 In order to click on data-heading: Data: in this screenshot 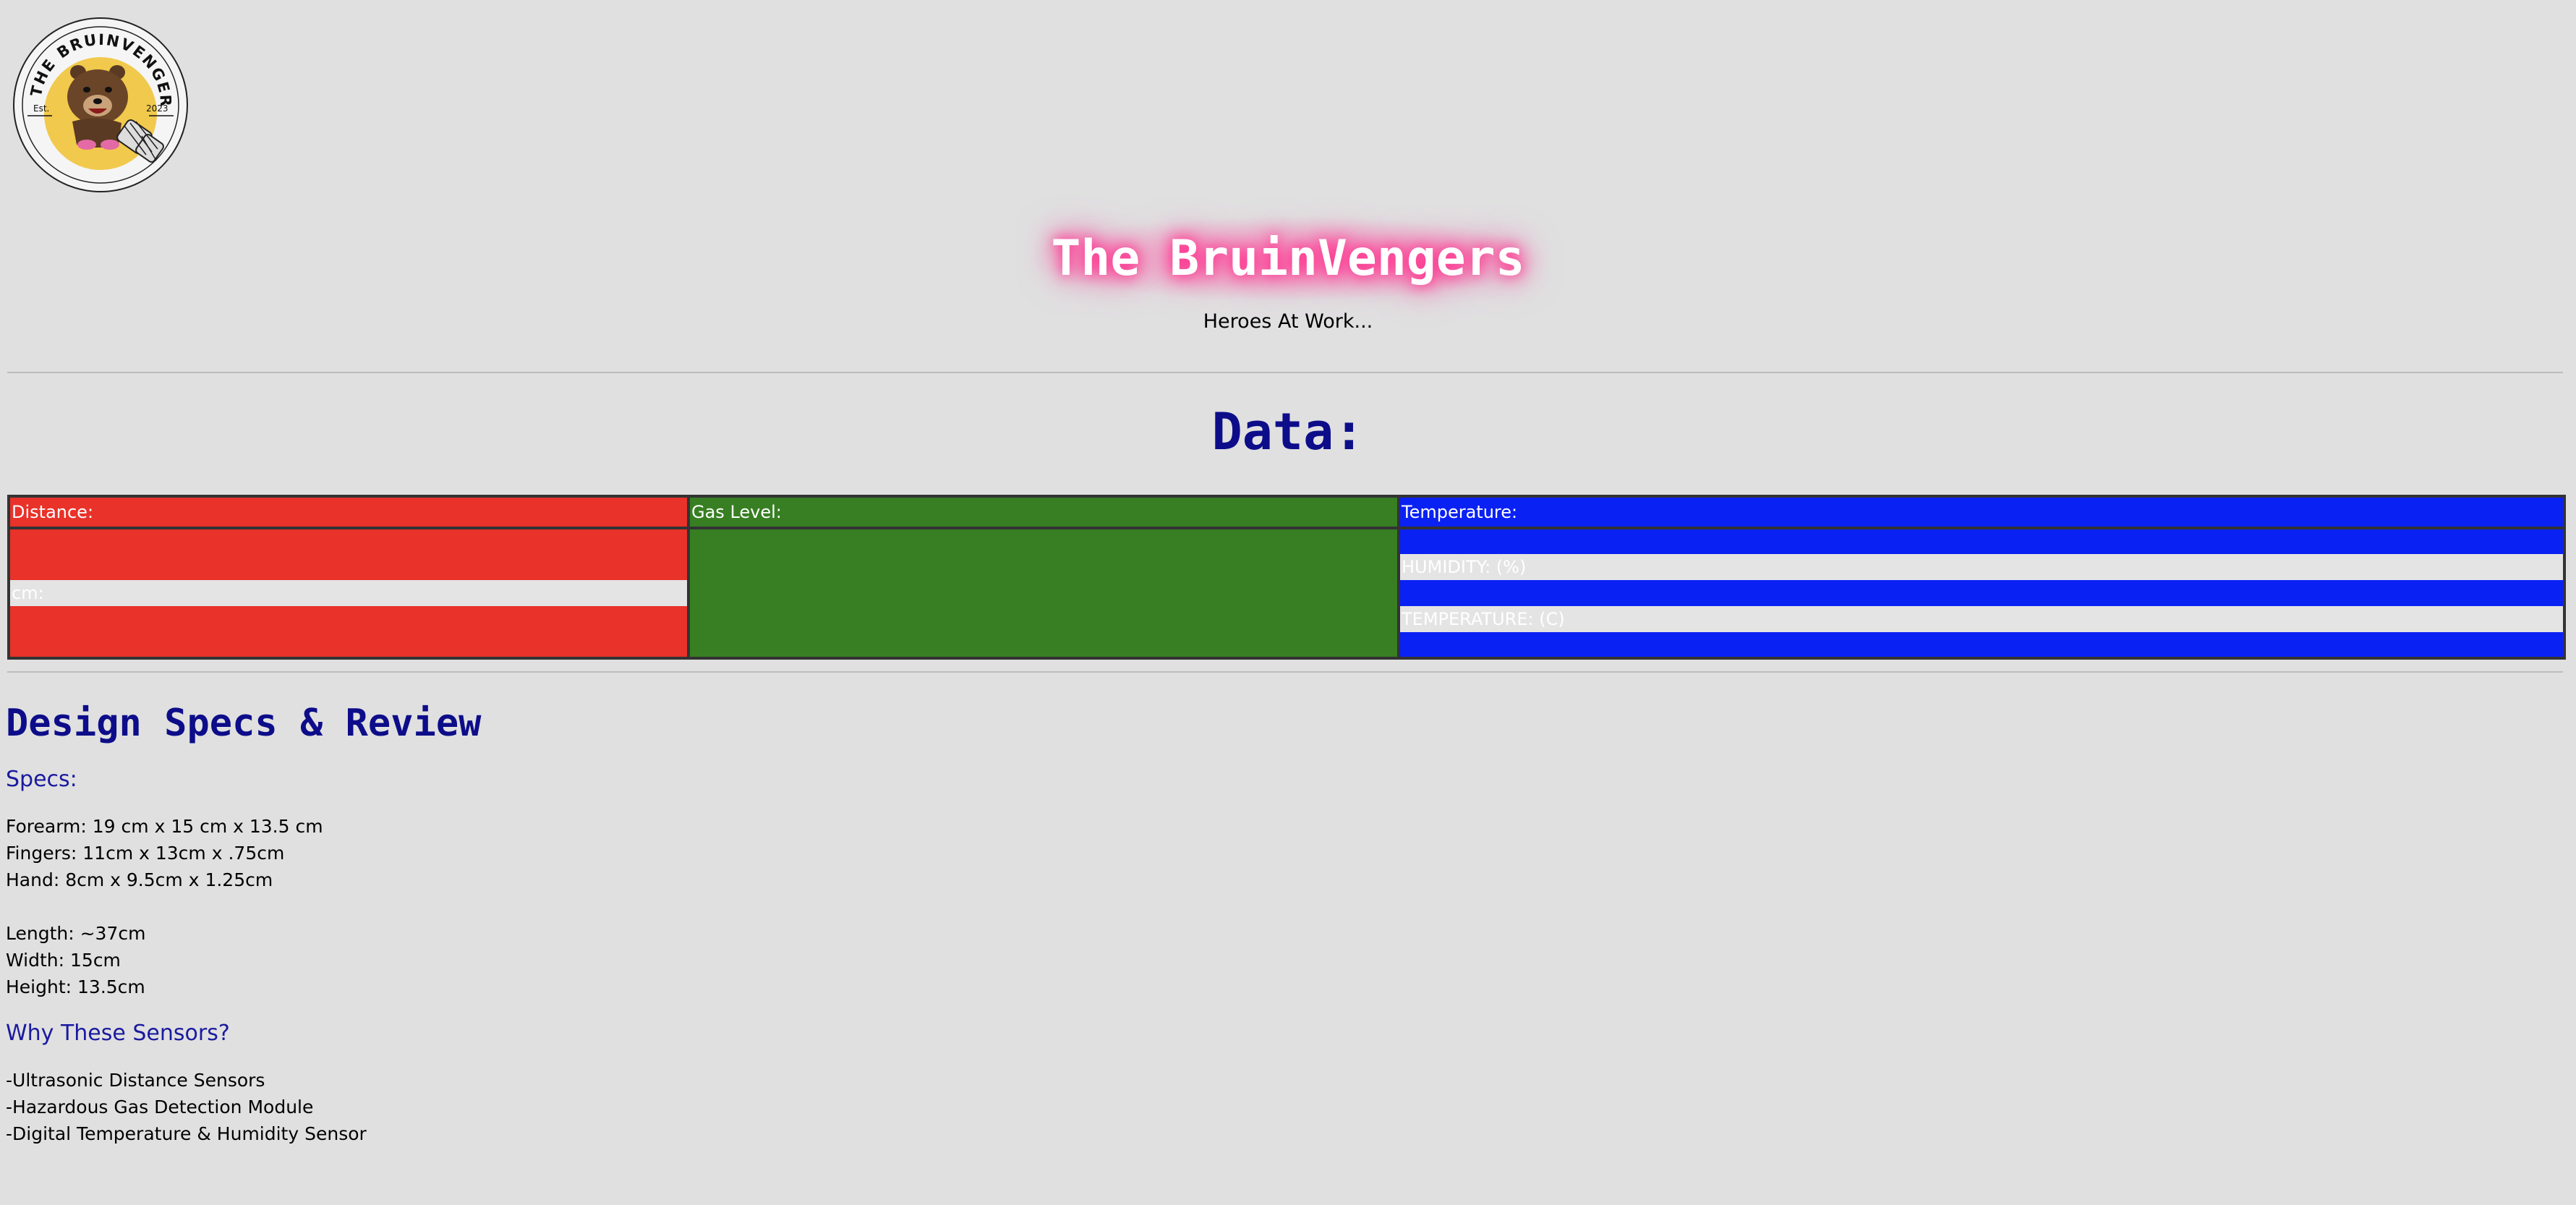, I will do `click(1288, 431)`.